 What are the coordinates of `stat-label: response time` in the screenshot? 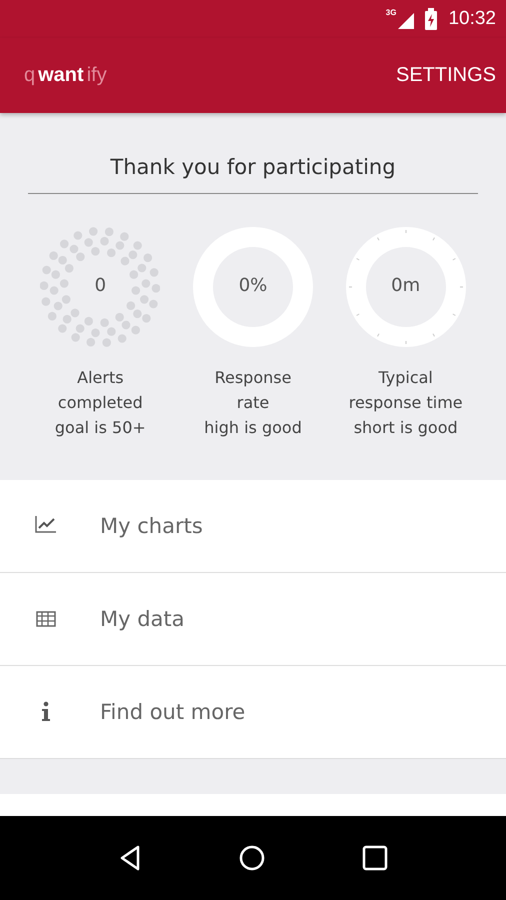 It's located at (405, 403).